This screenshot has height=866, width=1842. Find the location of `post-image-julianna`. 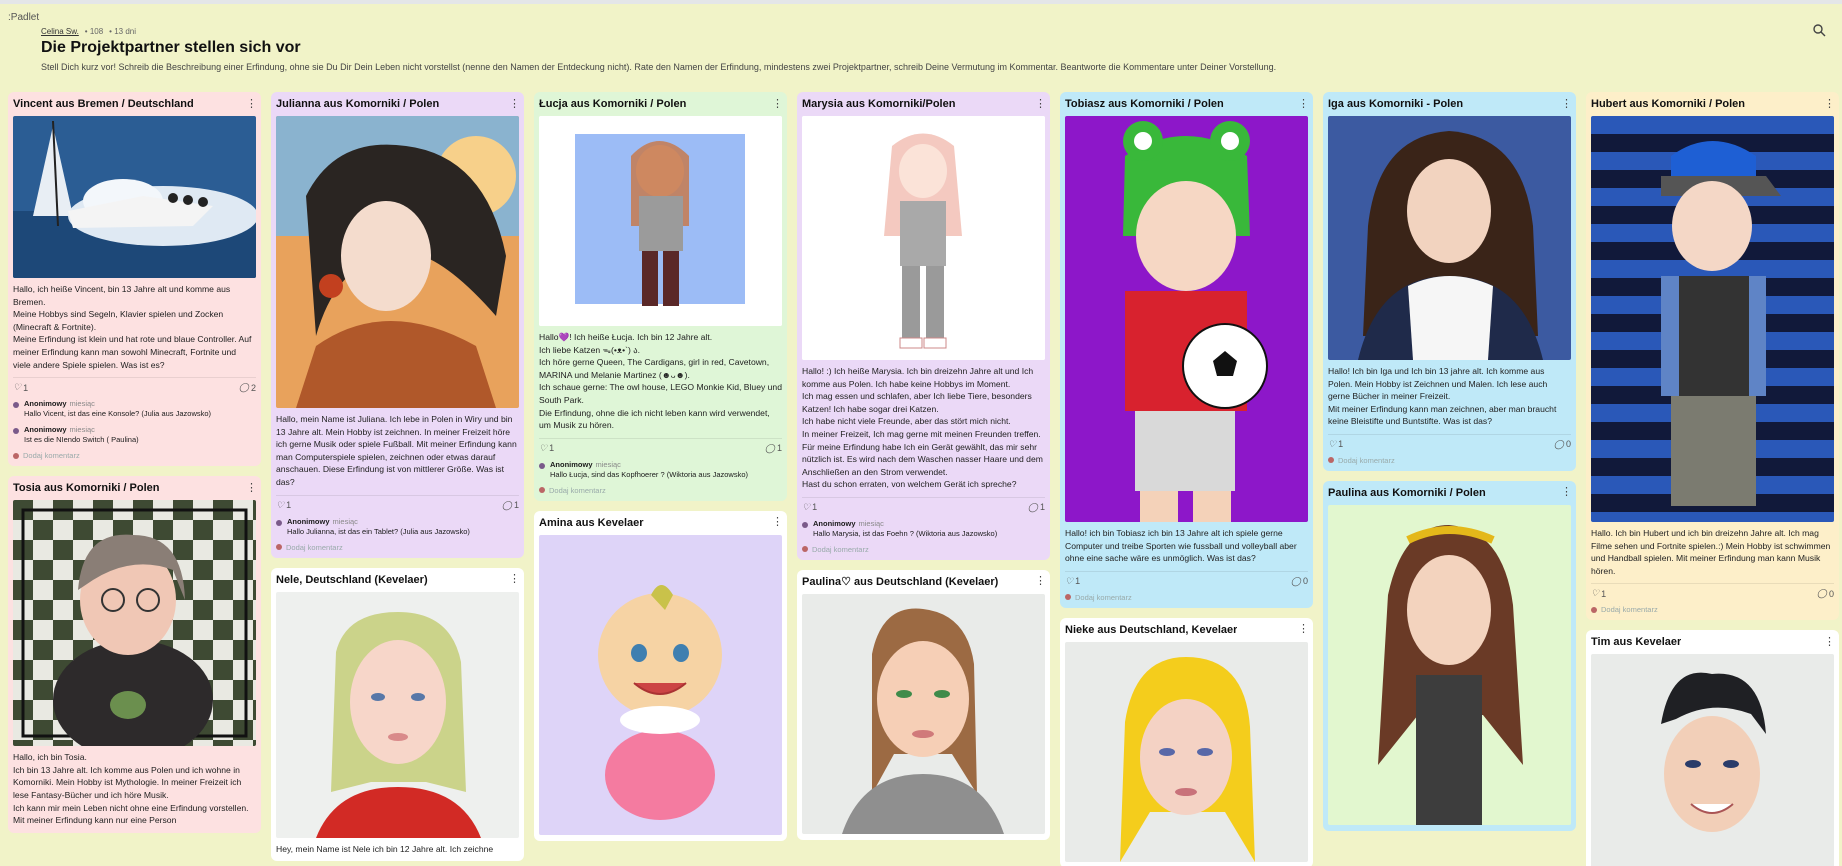

post-image-julianna is located at coordinates (397, 262).